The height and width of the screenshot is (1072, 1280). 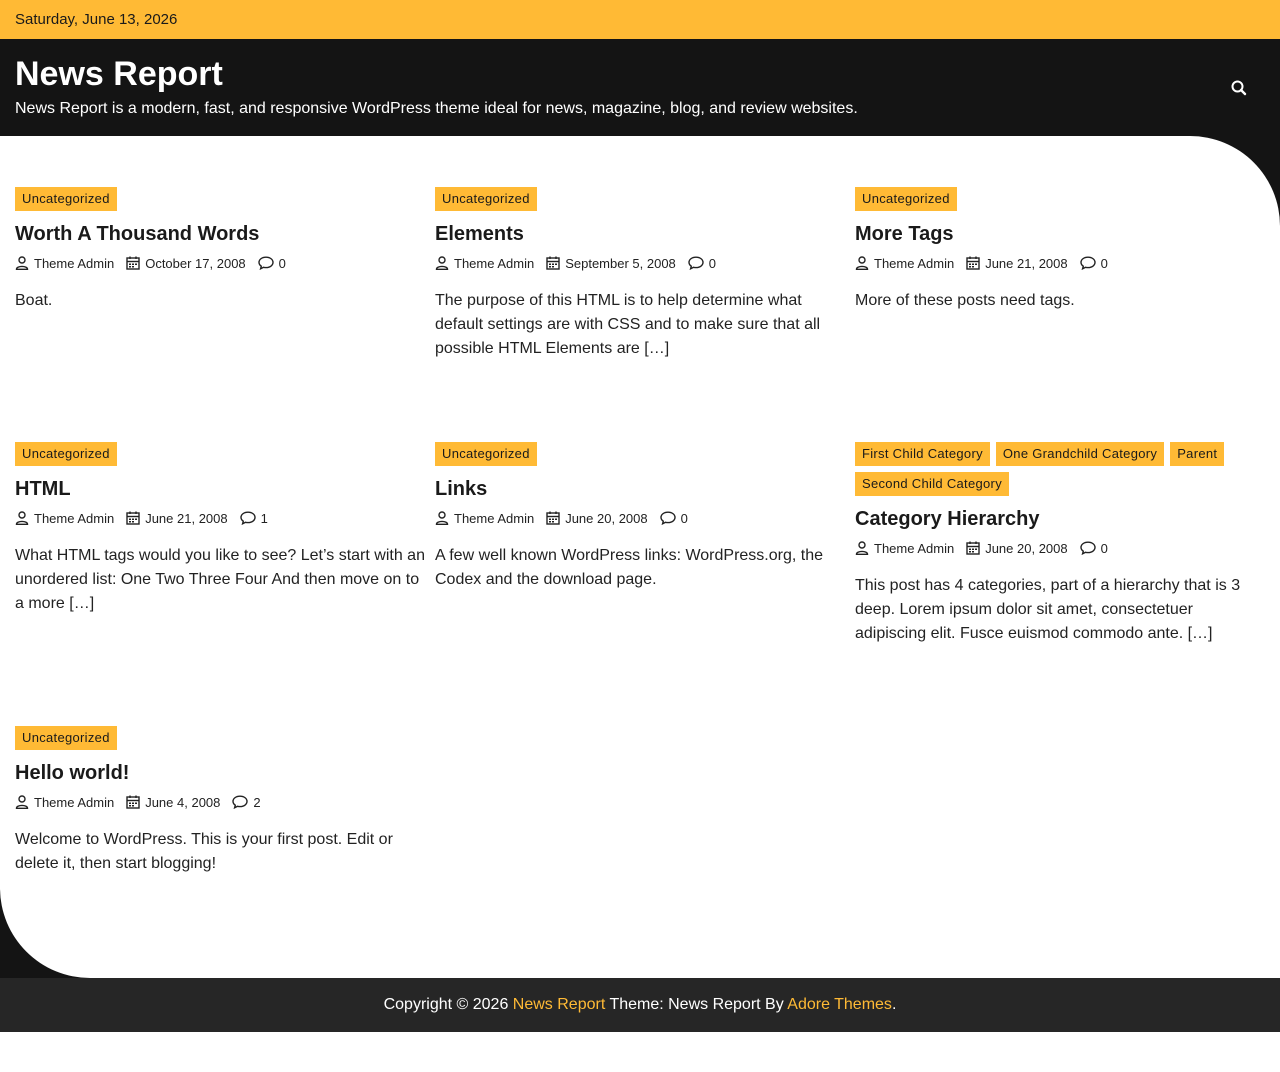 I want to click on site-title: News Report, so click(x=119, y=74).